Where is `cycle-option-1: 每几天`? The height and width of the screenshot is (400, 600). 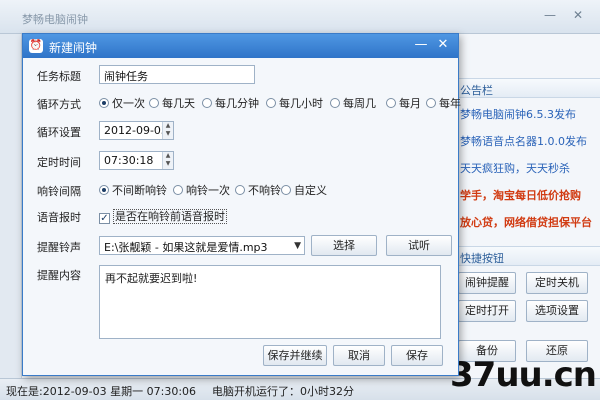
cycle-option-1: 每几天 is located at coordinates (172, 103).